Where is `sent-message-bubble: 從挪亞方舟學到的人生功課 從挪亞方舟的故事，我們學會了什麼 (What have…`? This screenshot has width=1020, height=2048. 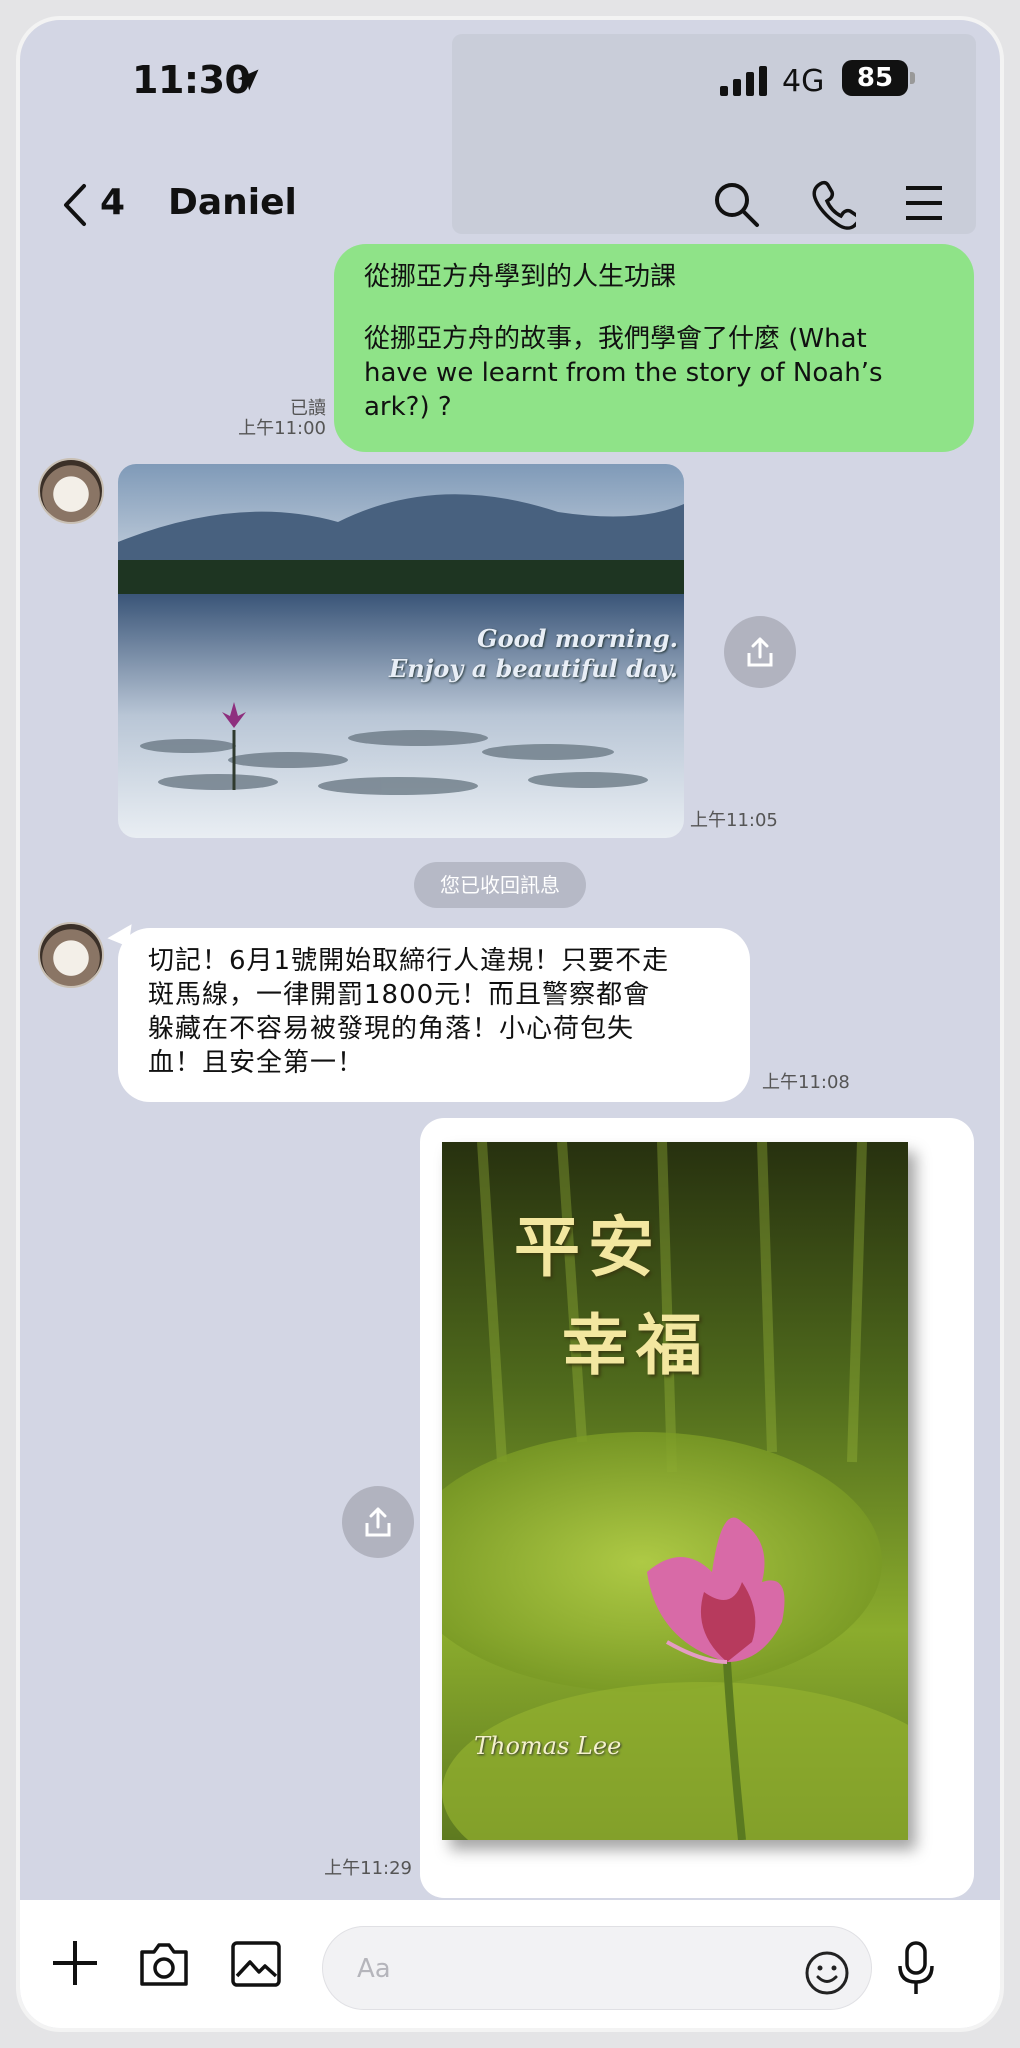
sent-message-bubble: 從挪亞方舟學到的人生功課 從挪亞方舟的故事，我們學會了什麼 (What have… is located at coordinates (654, 348).